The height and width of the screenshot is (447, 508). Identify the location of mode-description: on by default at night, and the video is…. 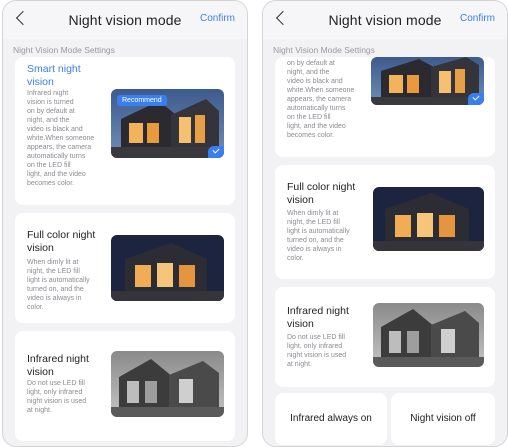
(321, 99).